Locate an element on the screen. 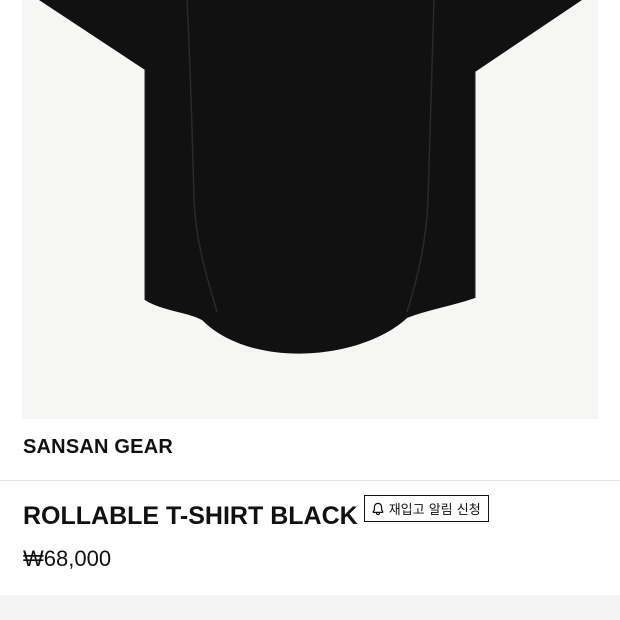 The width and height of the screenshot is (620, 620). product-title: ROLLABLE T-SHIRT BLACK is located at coordinates (190, 516).